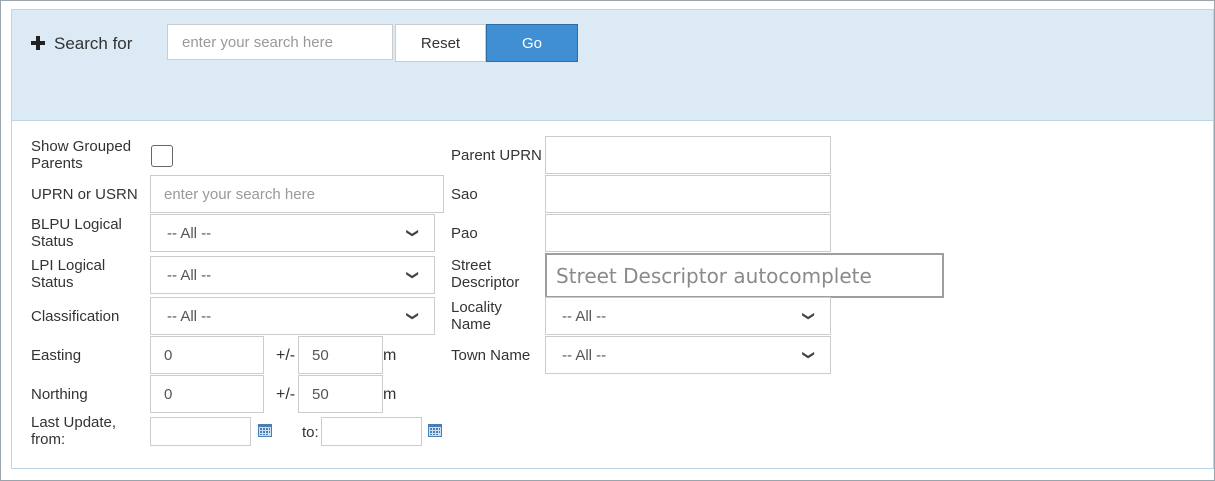 This screenshot has width=1215, height=481. Describe the element at coordinates (59, 394) in the screenshot. I see `northing-label: Northing` at that location.